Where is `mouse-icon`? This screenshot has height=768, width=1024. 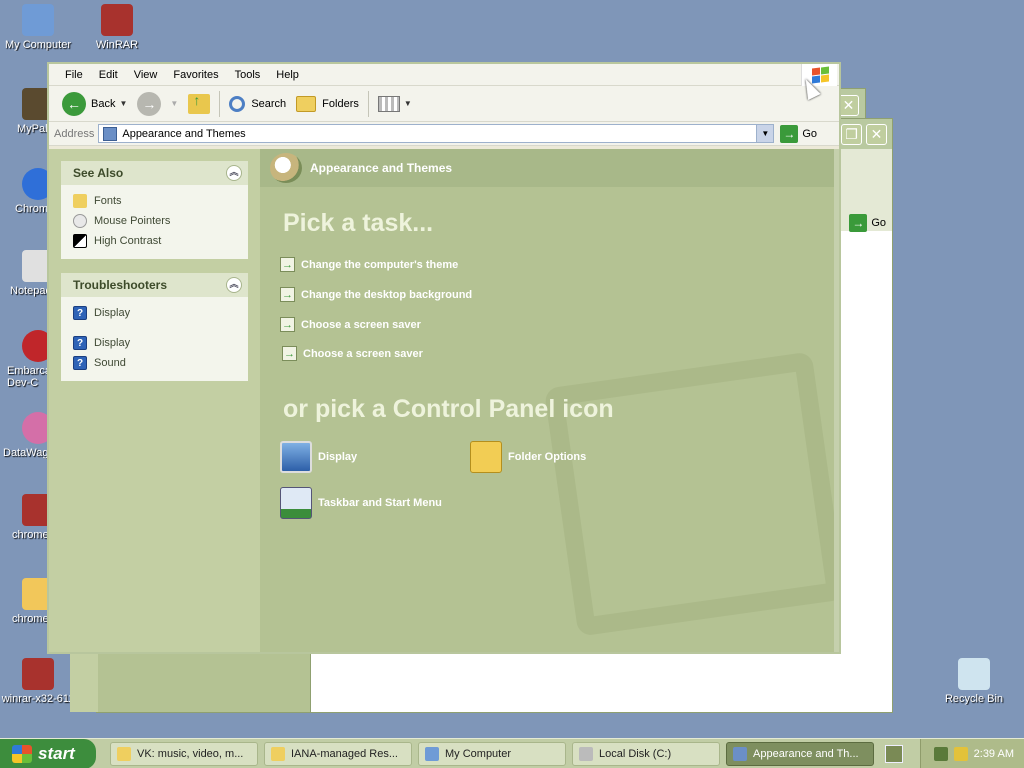
mouse-icon is located at coordinates (80, 221).